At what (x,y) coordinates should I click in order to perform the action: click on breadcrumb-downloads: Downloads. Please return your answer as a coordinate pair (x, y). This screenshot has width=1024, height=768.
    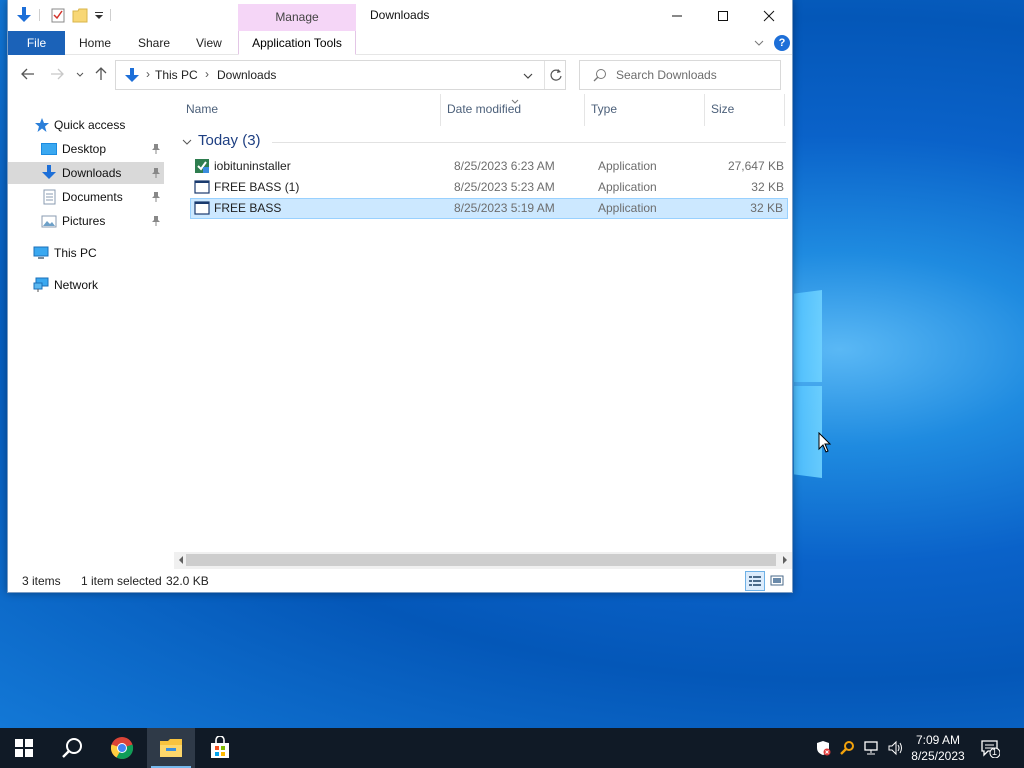
    Looking at the image, I should click on (246, 75).